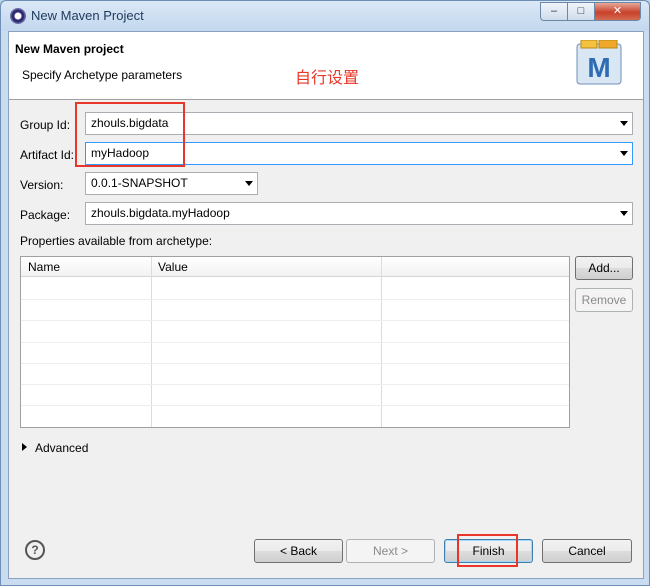 The height and width of the screenshot is (586, 650). What do you see at coordinates (35, 550) in the screenshot?
I see `help-icon: ?` at bounding box center [35, 550].